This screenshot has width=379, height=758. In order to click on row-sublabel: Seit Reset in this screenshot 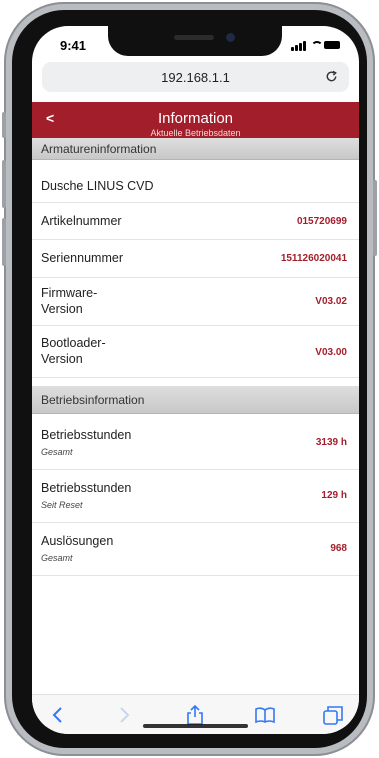, I will do `click(62, 505)`.